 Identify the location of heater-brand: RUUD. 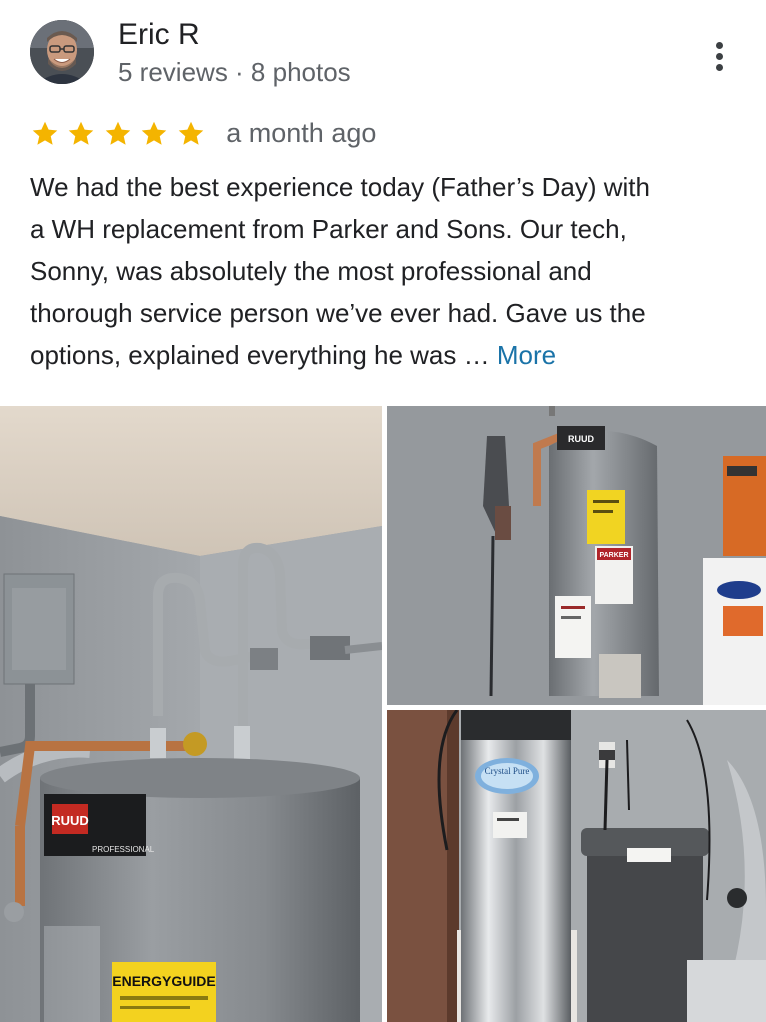
(70, 820).